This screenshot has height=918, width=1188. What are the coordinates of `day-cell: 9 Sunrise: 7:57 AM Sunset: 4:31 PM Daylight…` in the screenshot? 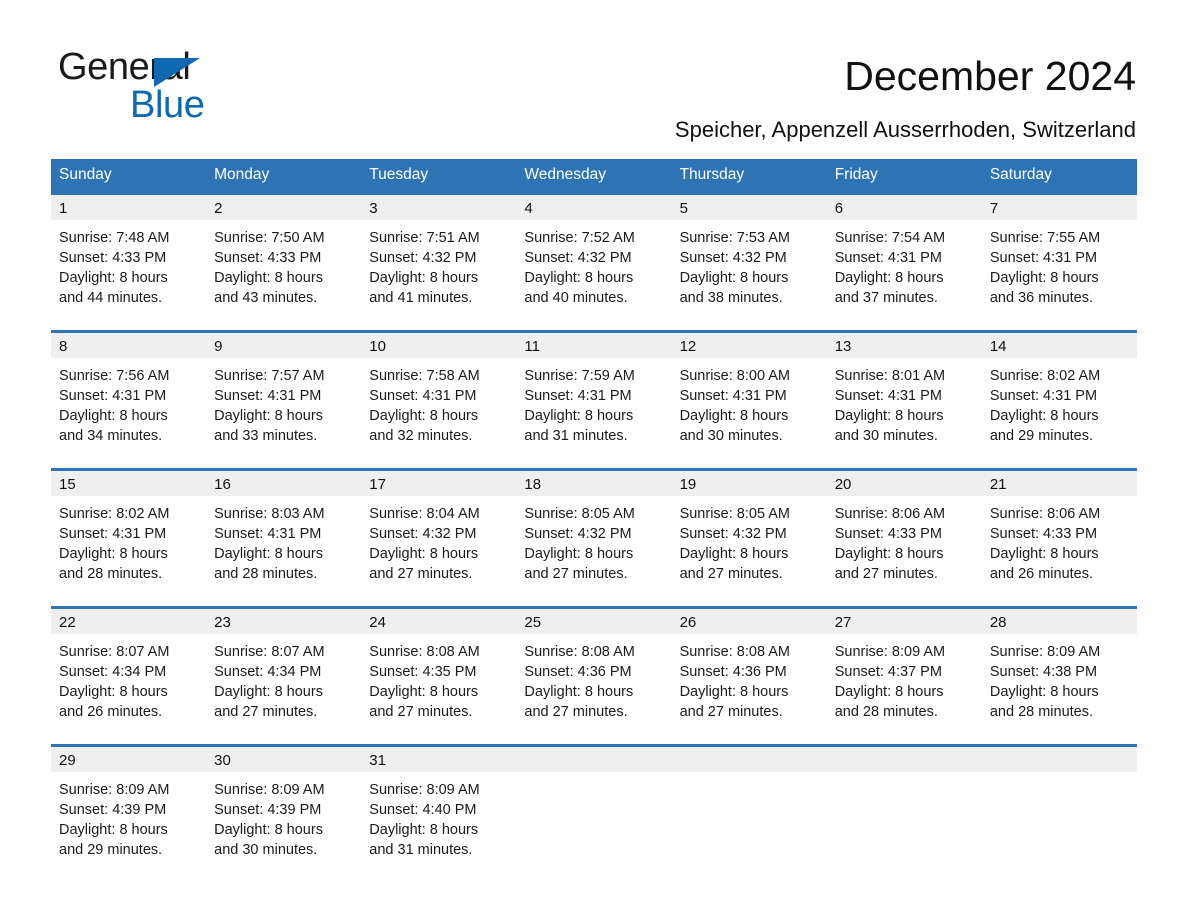 It's located at (284, 392).